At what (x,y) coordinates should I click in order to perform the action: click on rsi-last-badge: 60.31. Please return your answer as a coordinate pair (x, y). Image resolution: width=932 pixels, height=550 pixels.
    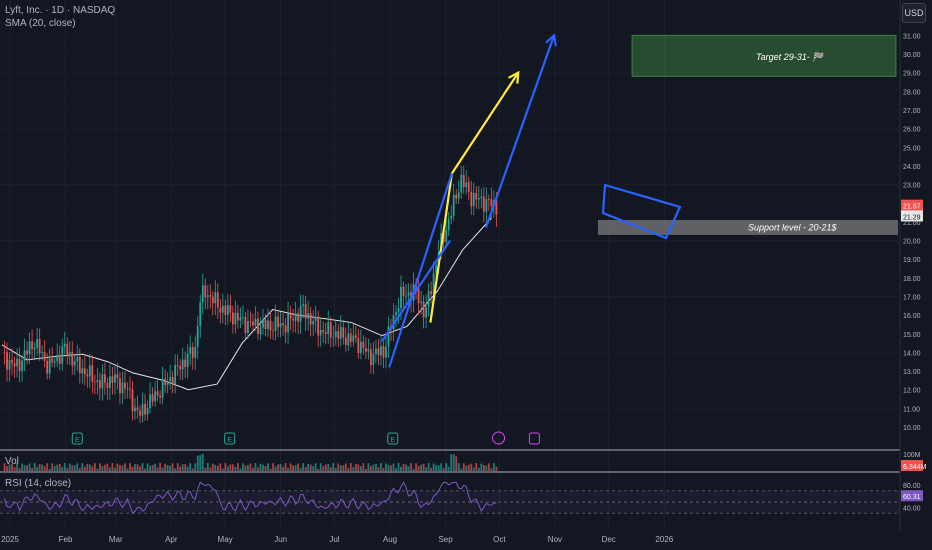
    Looking at the image, I should click on (912, 497).